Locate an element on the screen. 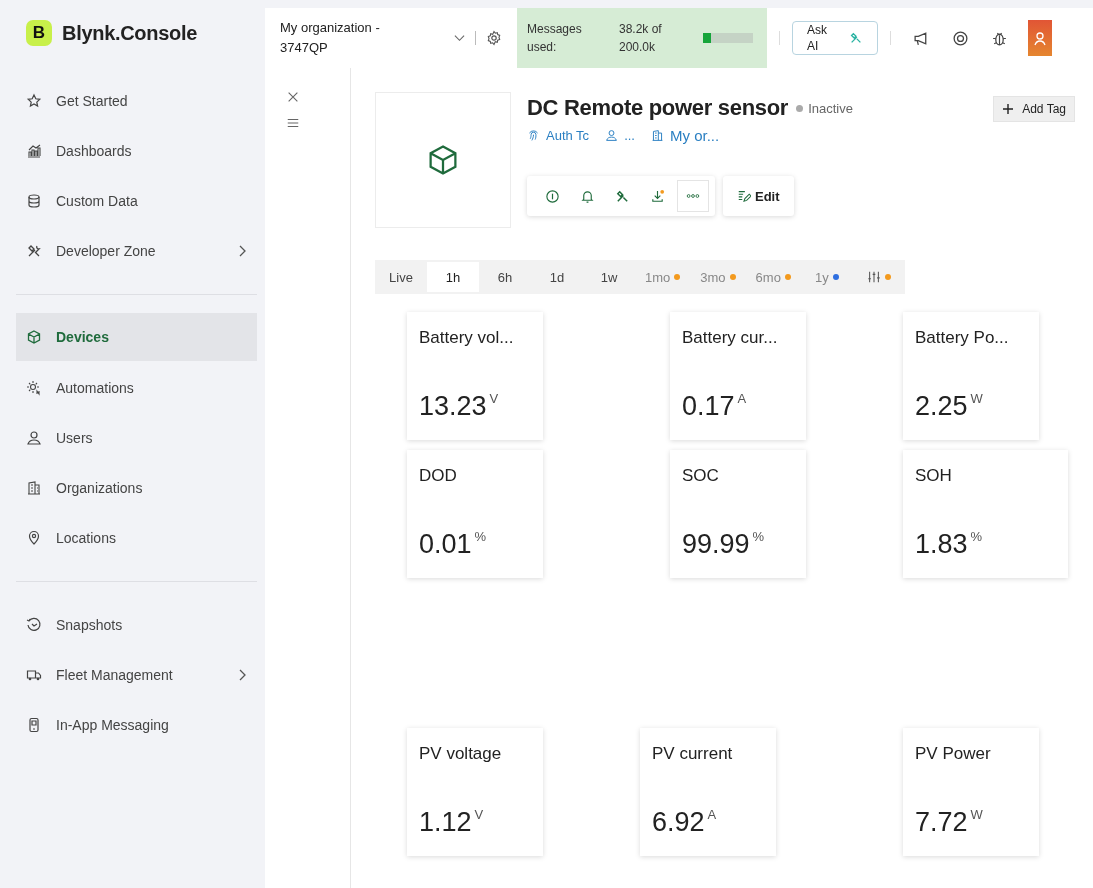  sidebar-item: In-App Messaging is located at coordinates (136, 725).